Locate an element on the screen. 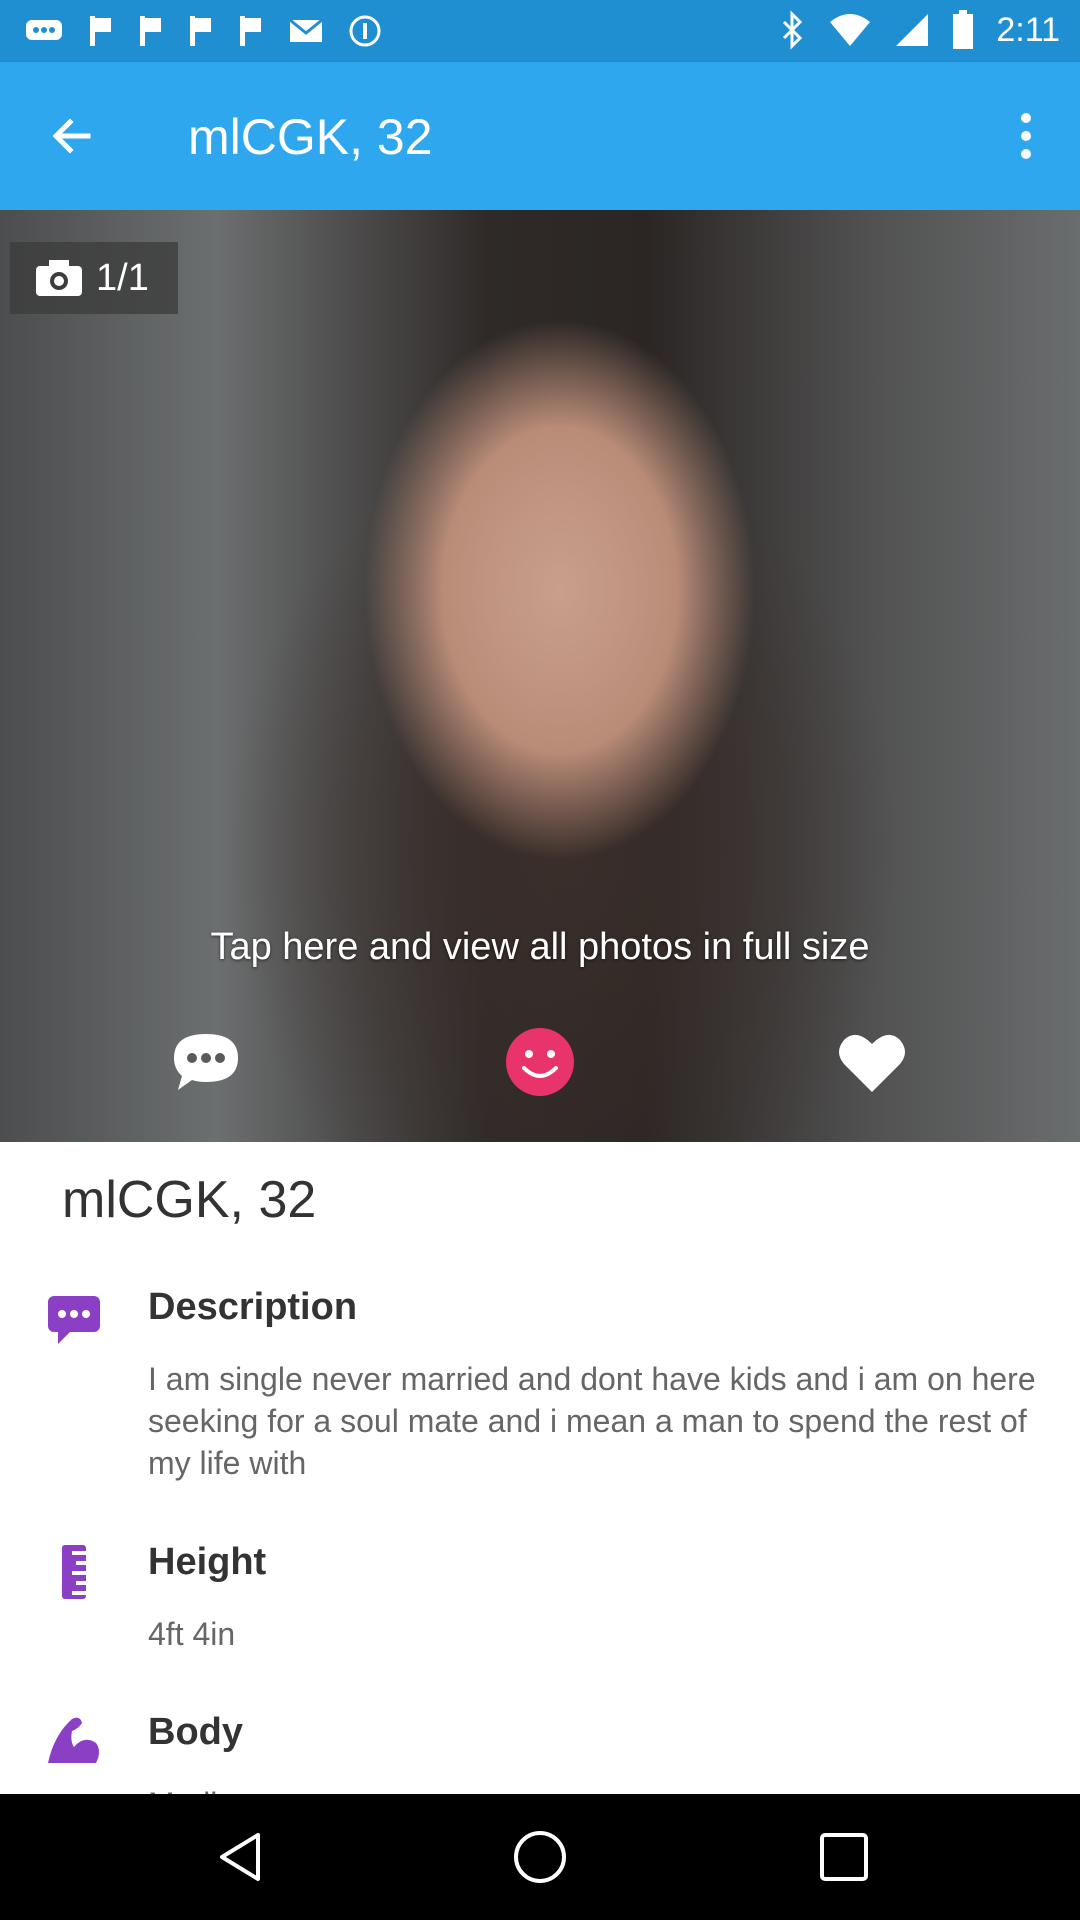  signal-icon is located at coordinates (912, 30).